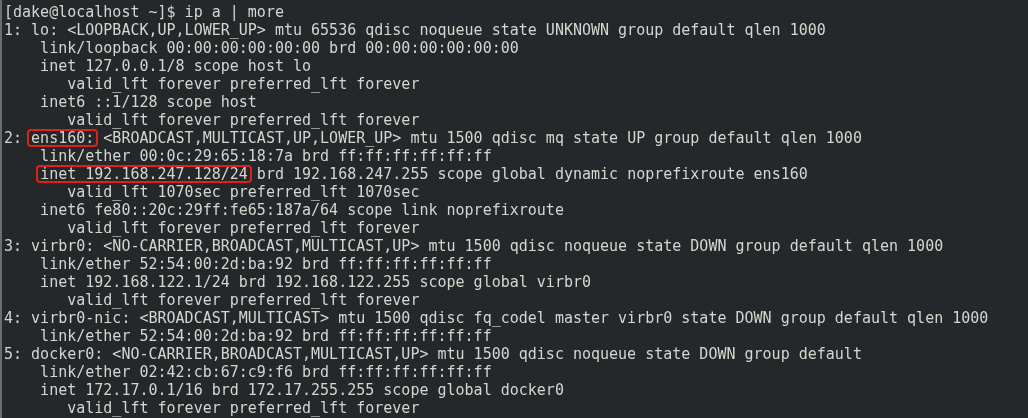 This screenshot has width=1028, height=418. Describe the element at coordinates (148, 102) in the screenshot. I see `terminal-text: inet6 ::1/128 scope host` at that location.